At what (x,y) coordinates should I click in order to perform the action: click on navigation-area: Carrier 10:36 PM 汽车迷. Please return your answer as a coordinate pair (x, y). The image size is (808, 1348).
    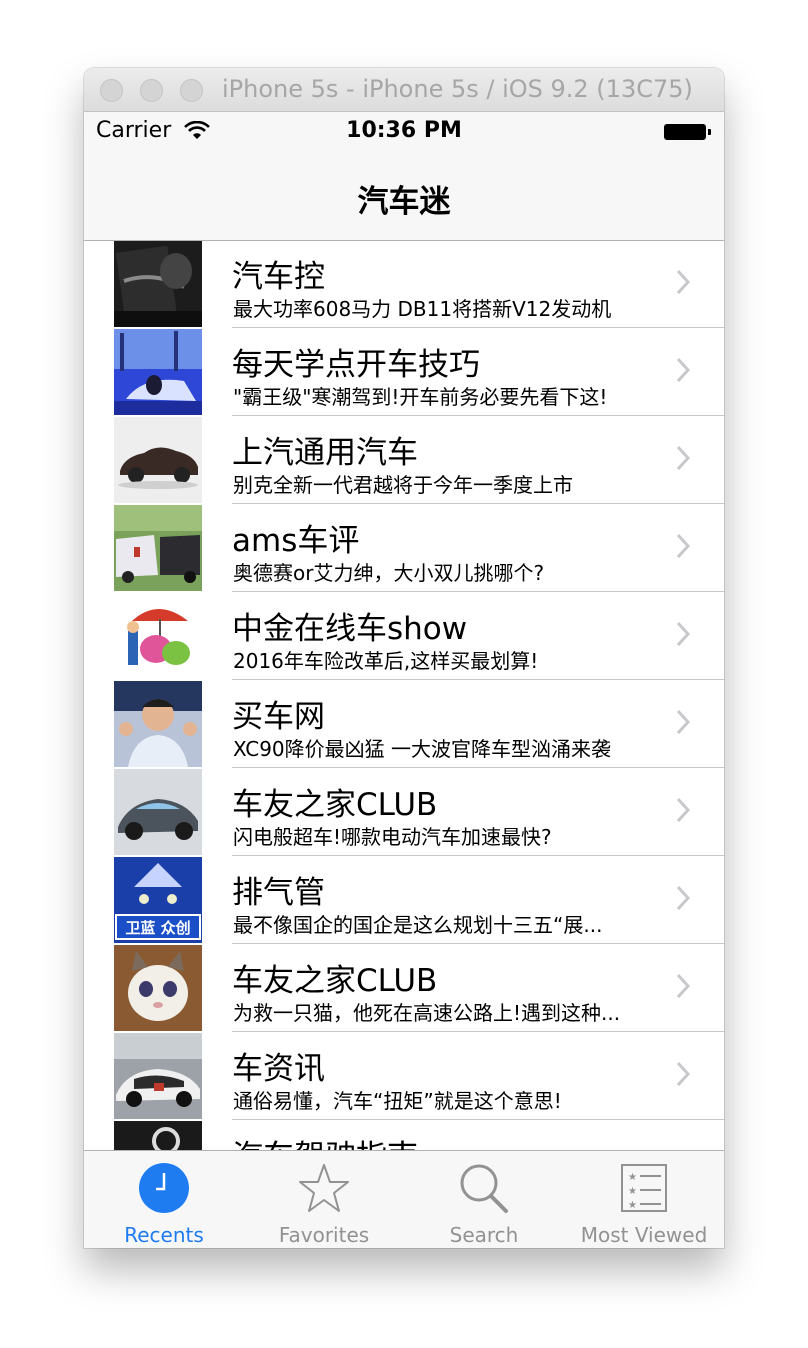
    Looking at the image, I should click on (404, 176).